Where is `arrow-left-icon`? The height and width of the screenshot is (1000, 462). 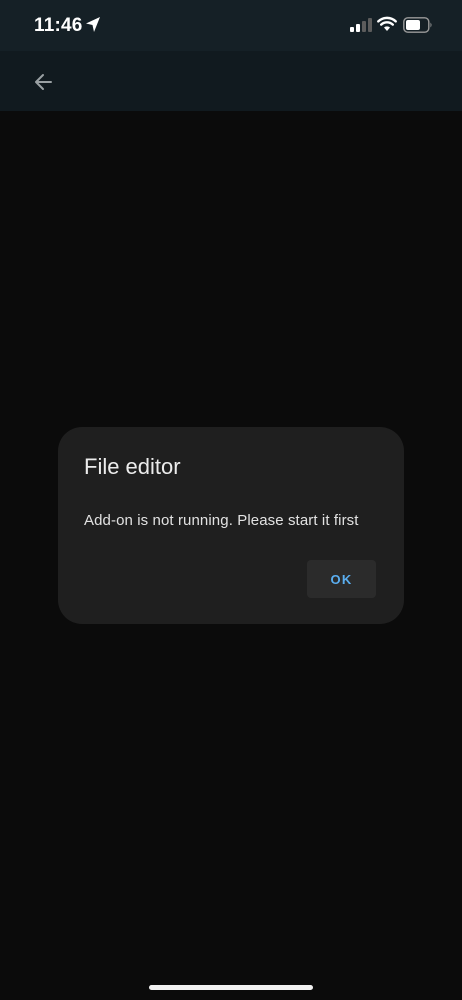 arrow-left-icon is located at coordinates (43, 82).